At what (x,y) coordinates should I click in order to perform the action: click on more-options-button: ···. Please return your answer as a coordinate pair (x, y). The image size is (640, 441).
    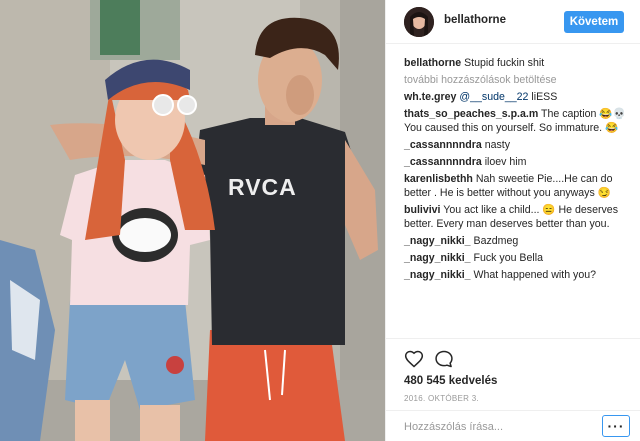
    Looking at the image, I should click on (616, 426).